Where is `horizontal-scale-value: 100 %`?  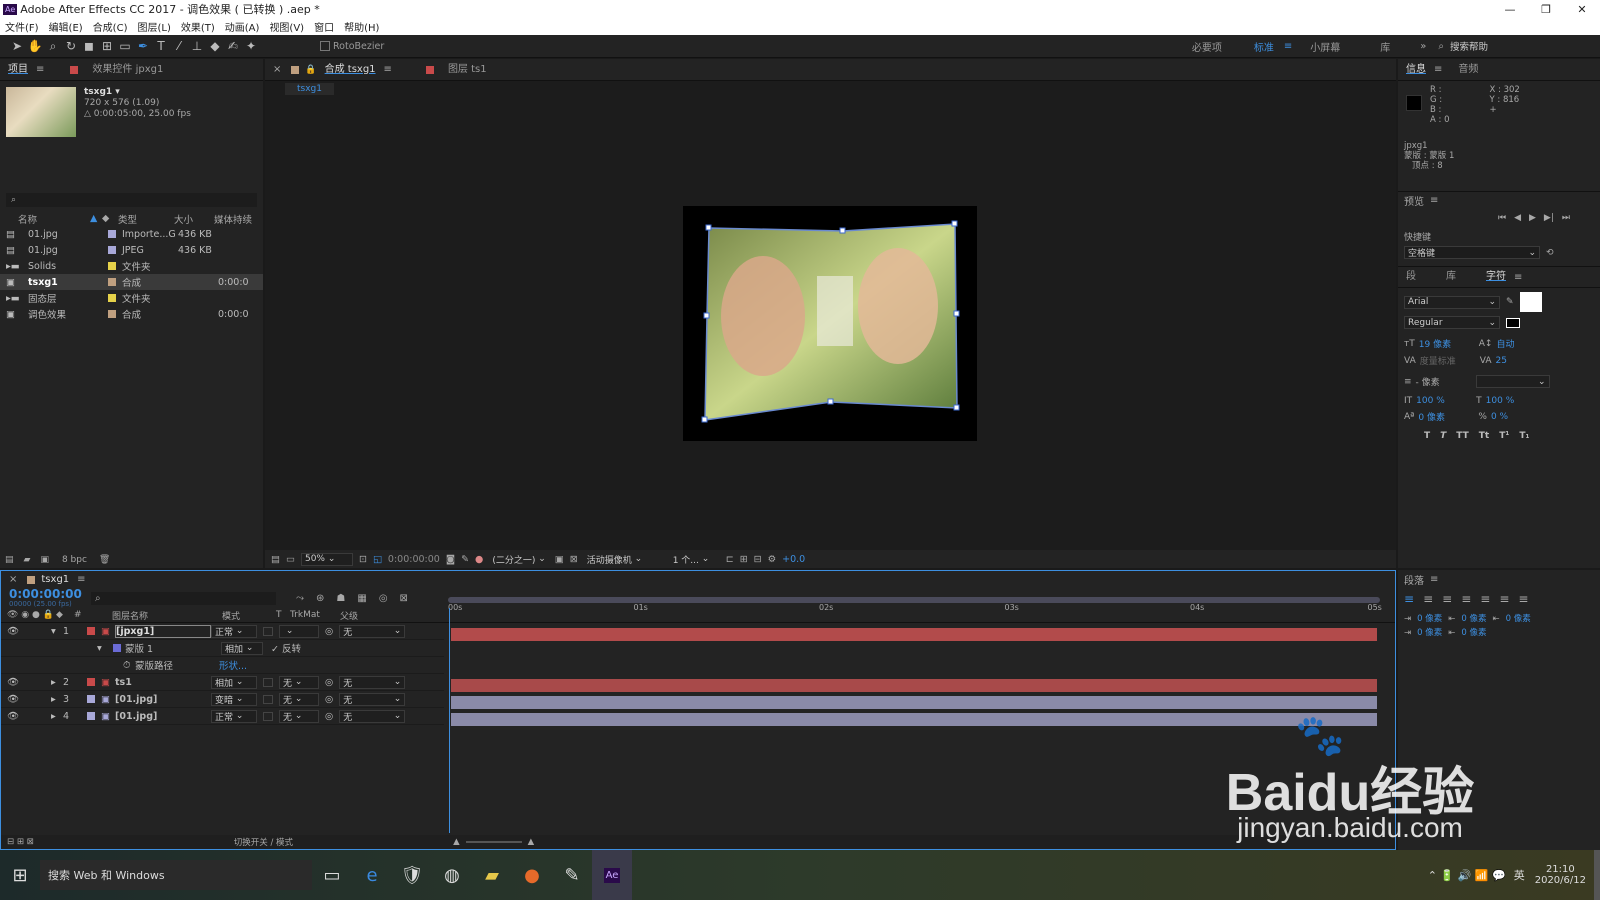 horizontal-scale-value: 100 % is located at coordinates (1500, 401).